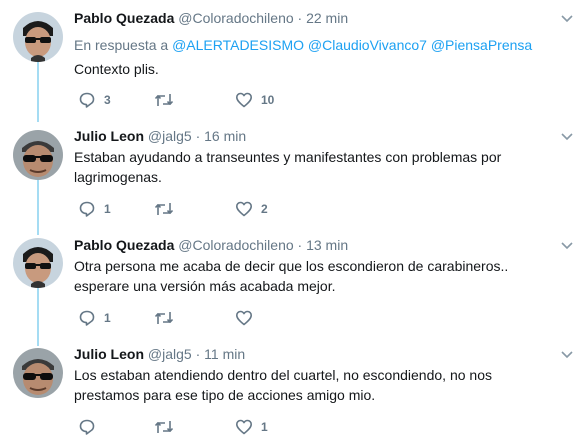 This screenshot has height=437, width=580. I want to click on reply-button: 3, so click(94, 100).